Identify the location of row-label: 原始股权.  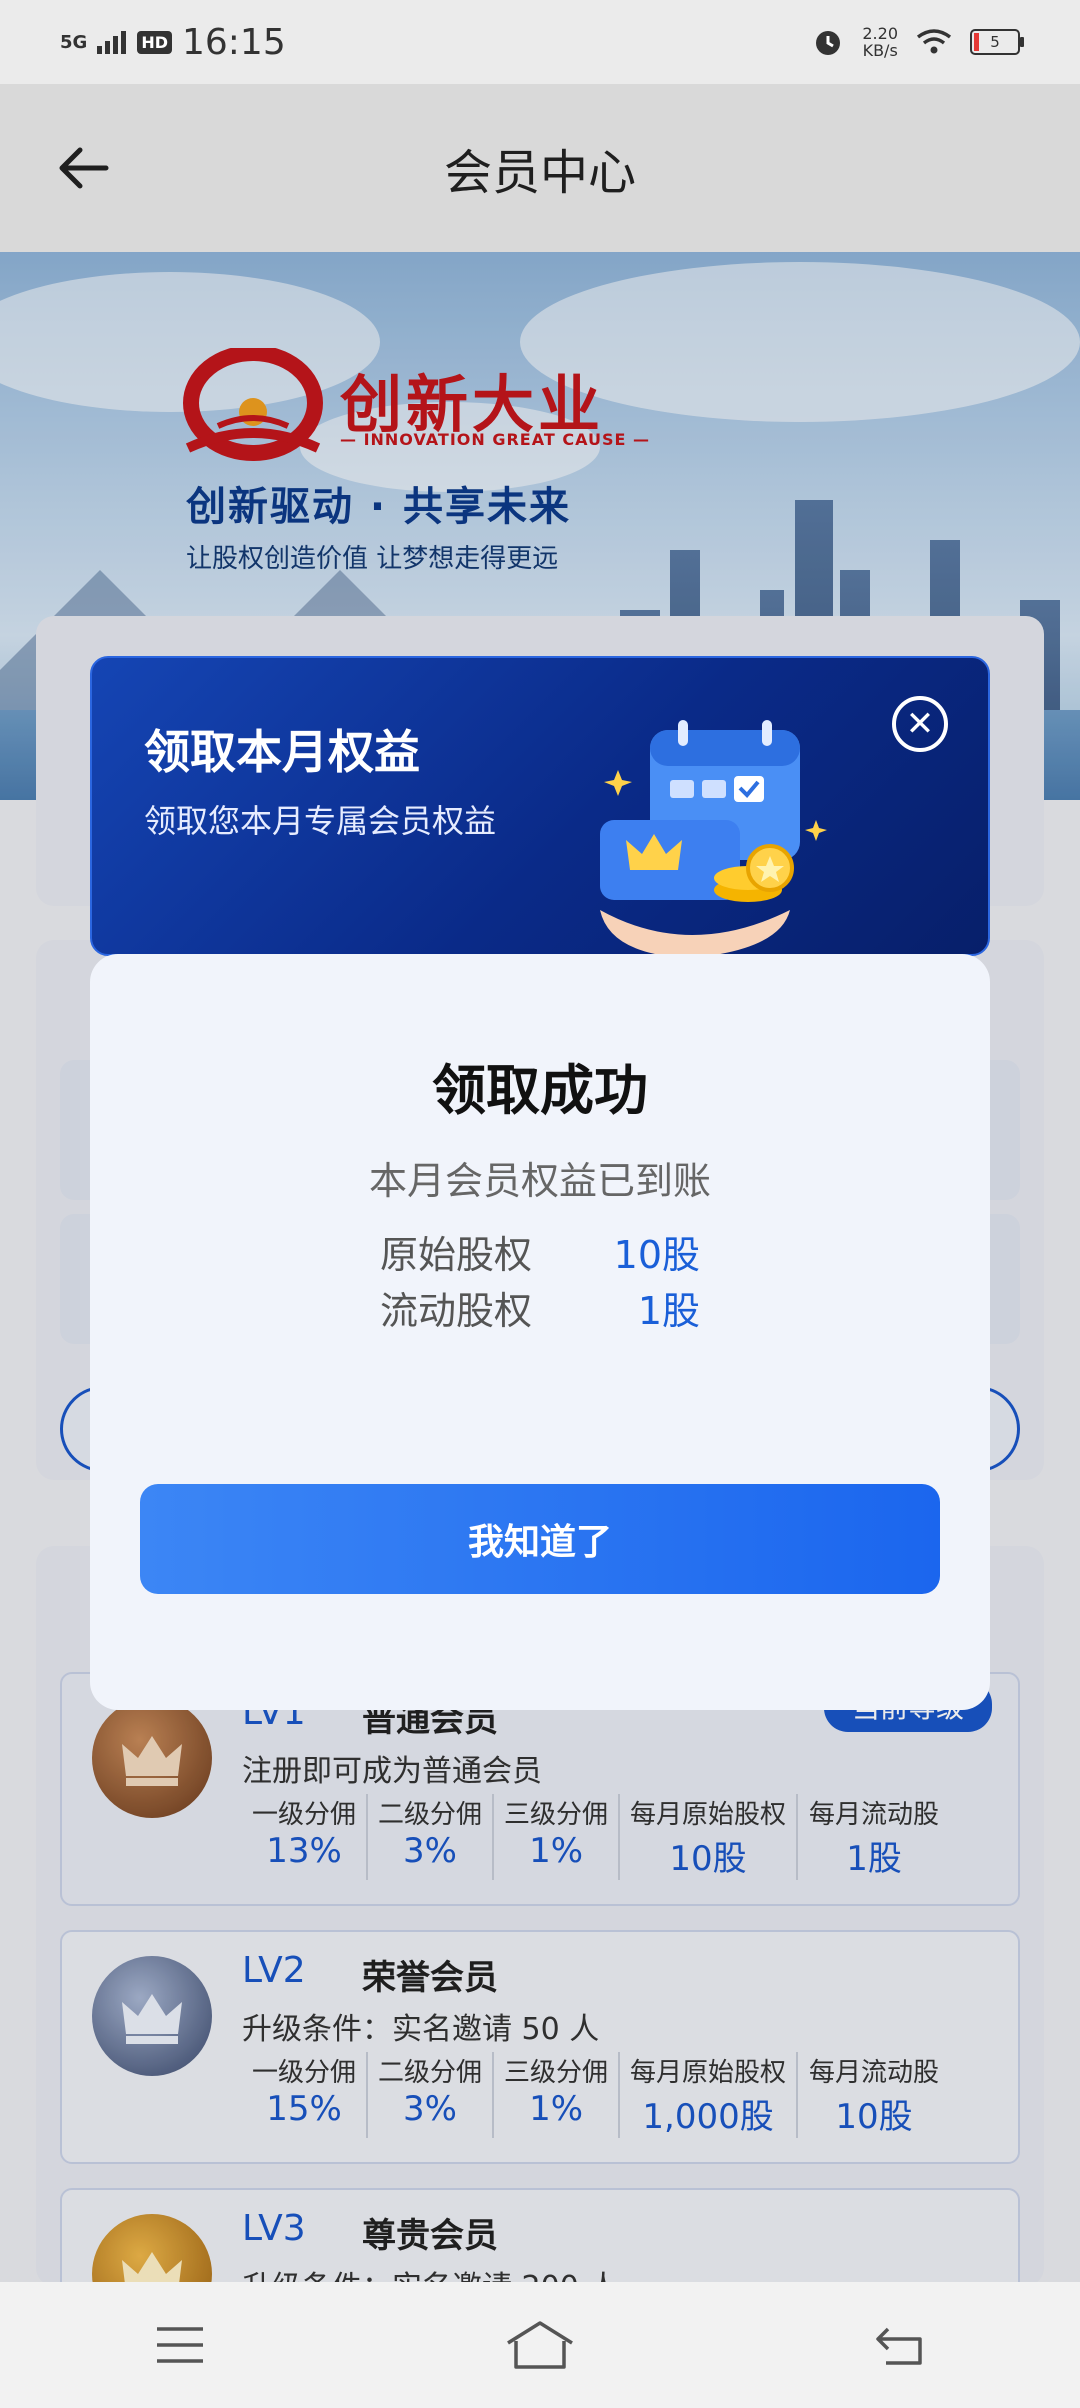
(456, 1255).